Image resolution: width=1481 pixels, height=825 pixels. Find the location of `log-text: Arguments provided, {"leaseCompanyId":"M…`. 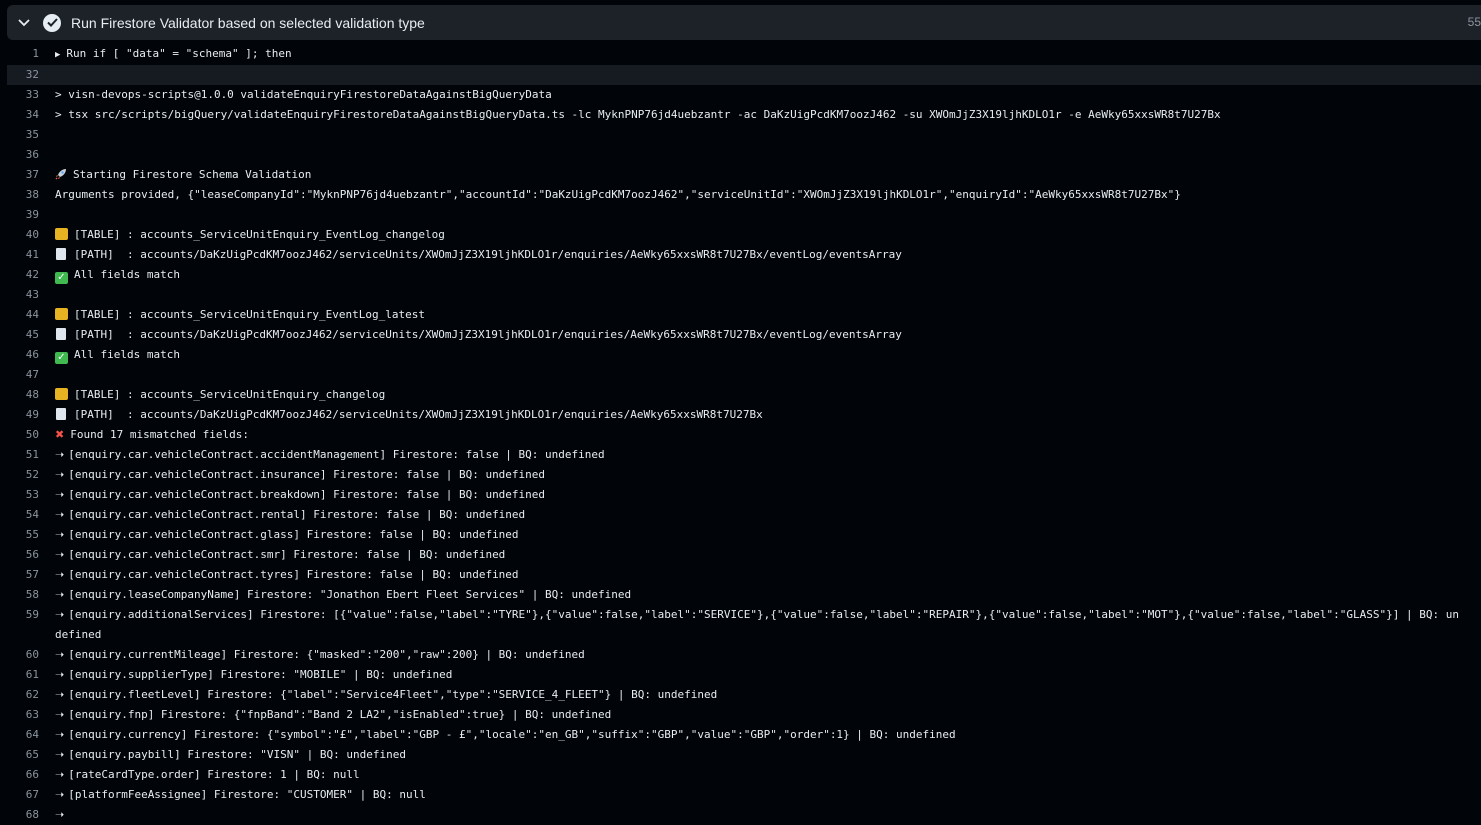

log-text: Arguments provided, {"leaseCompanyId":"M… is located at coordinates (618, 194).